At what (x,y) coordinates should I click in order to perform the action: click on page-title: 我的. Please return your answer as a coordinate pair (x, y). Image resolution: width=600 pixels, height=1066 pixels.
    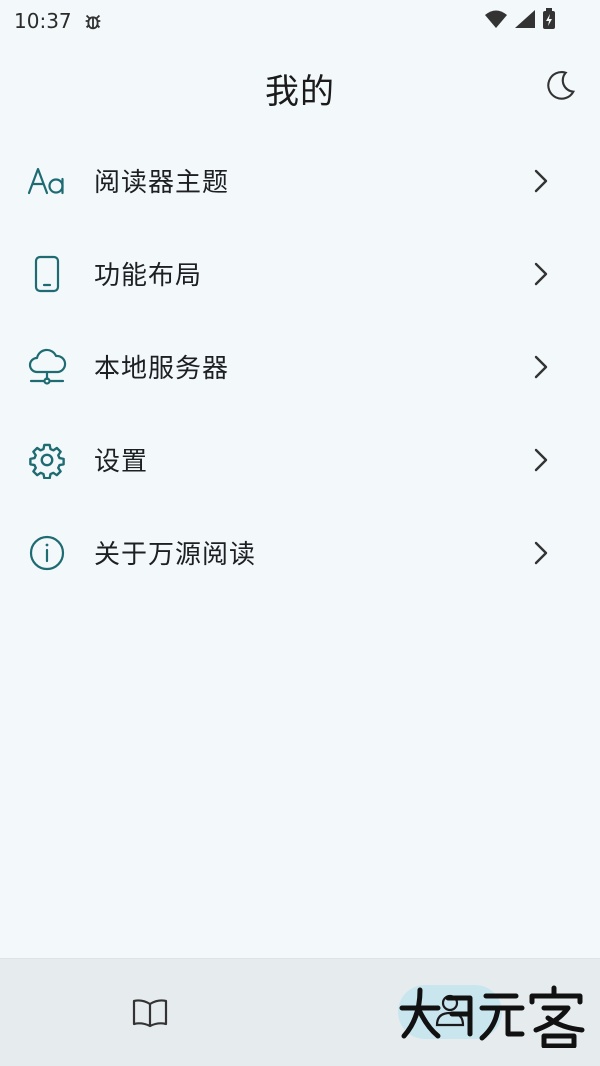
    Looking at the image, I should click on (300, 91).